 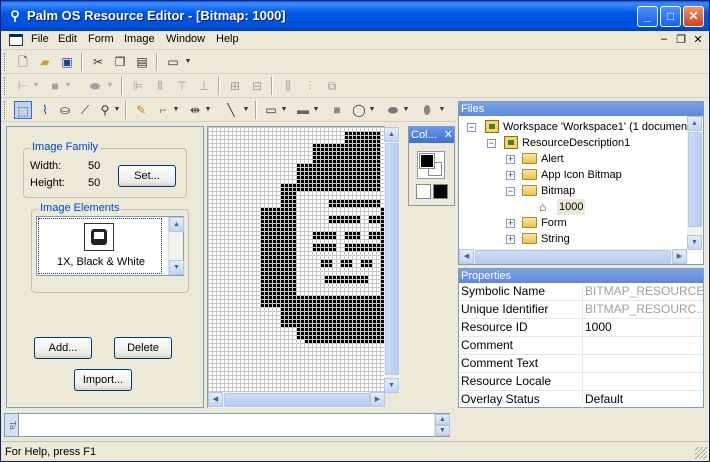 What do you see at coordinates (138, 86) in the screenshot?
I see `align-left-icon: ⊫` at bounding box center [138, 86].